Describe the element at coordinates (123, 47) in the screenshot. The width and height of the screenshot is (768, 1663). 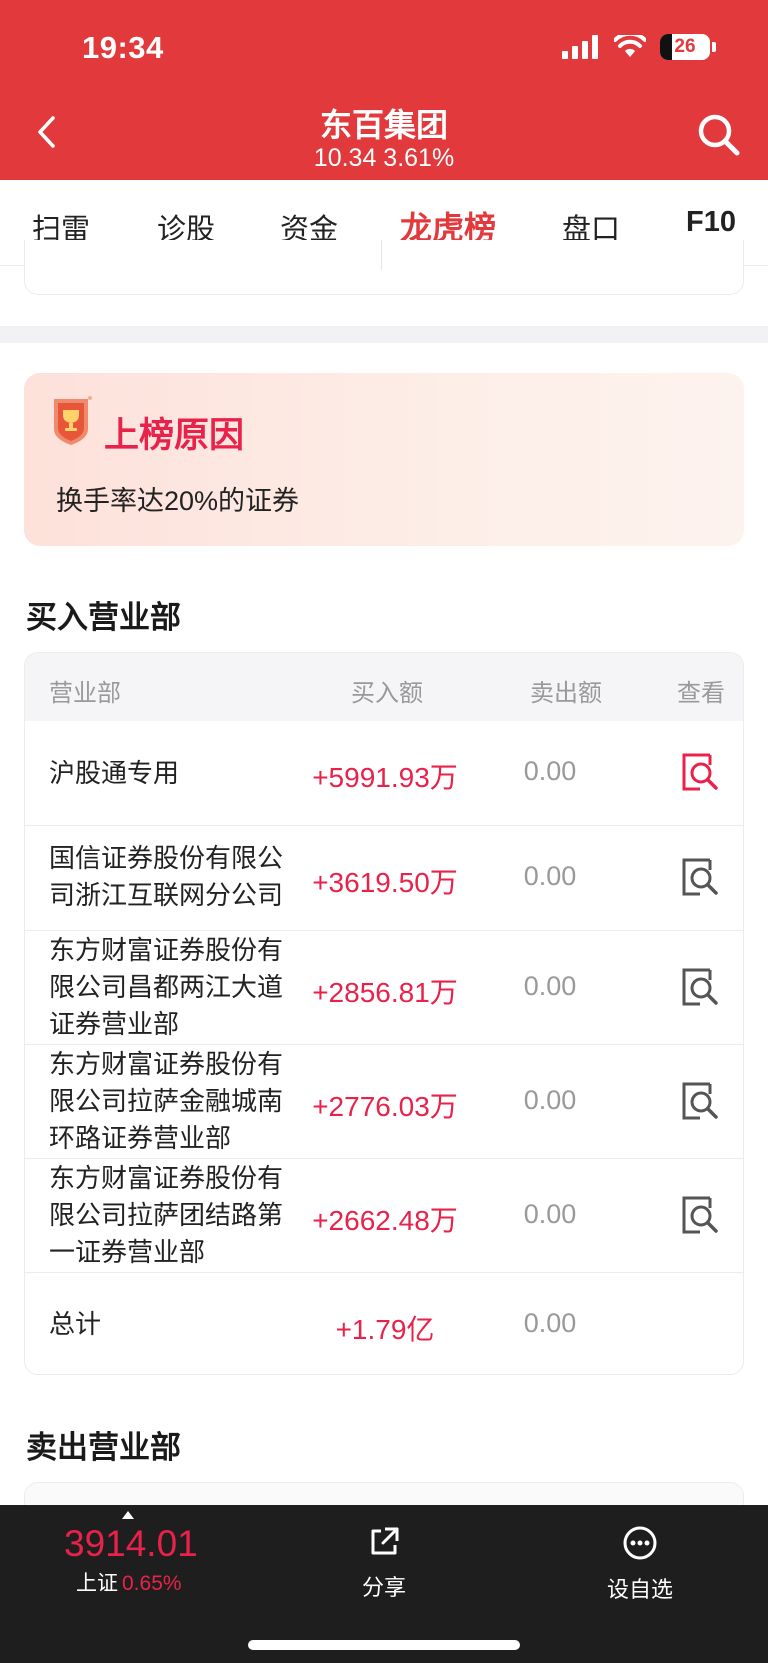
I see `status-time: 19:34` at that location.